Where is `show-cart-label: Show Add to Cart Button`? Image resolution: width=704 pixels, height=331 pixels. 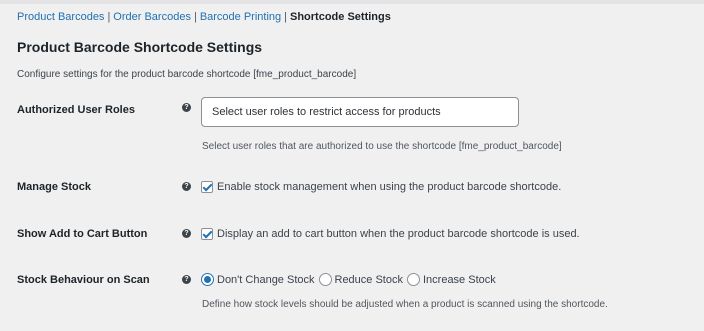 show-cart-label: Show Add to Cart Button is located at coordinates (82, 234).